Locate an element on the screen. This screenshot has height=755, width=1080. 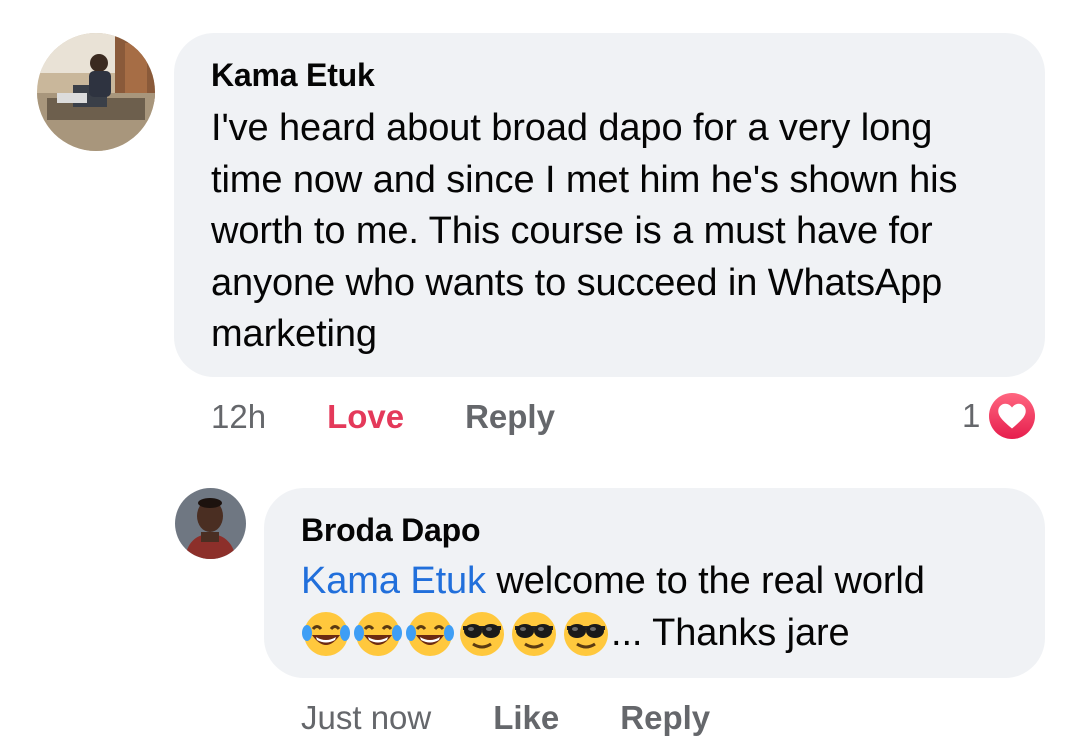
emoji-row is located at coordinates (456, 634).